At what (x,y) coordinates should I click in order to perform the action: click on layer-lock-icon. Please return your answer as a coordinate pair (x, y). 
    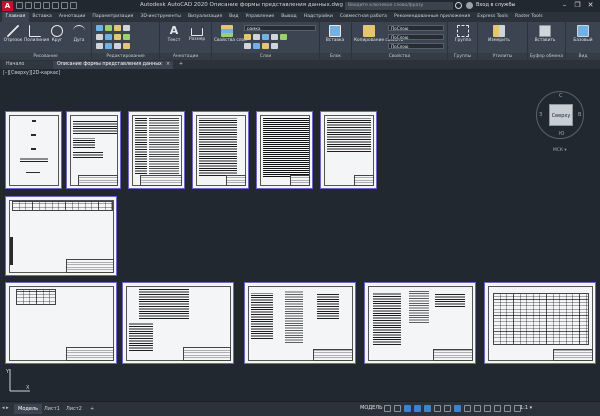
    Looking at the image, I should click on (265, 37).